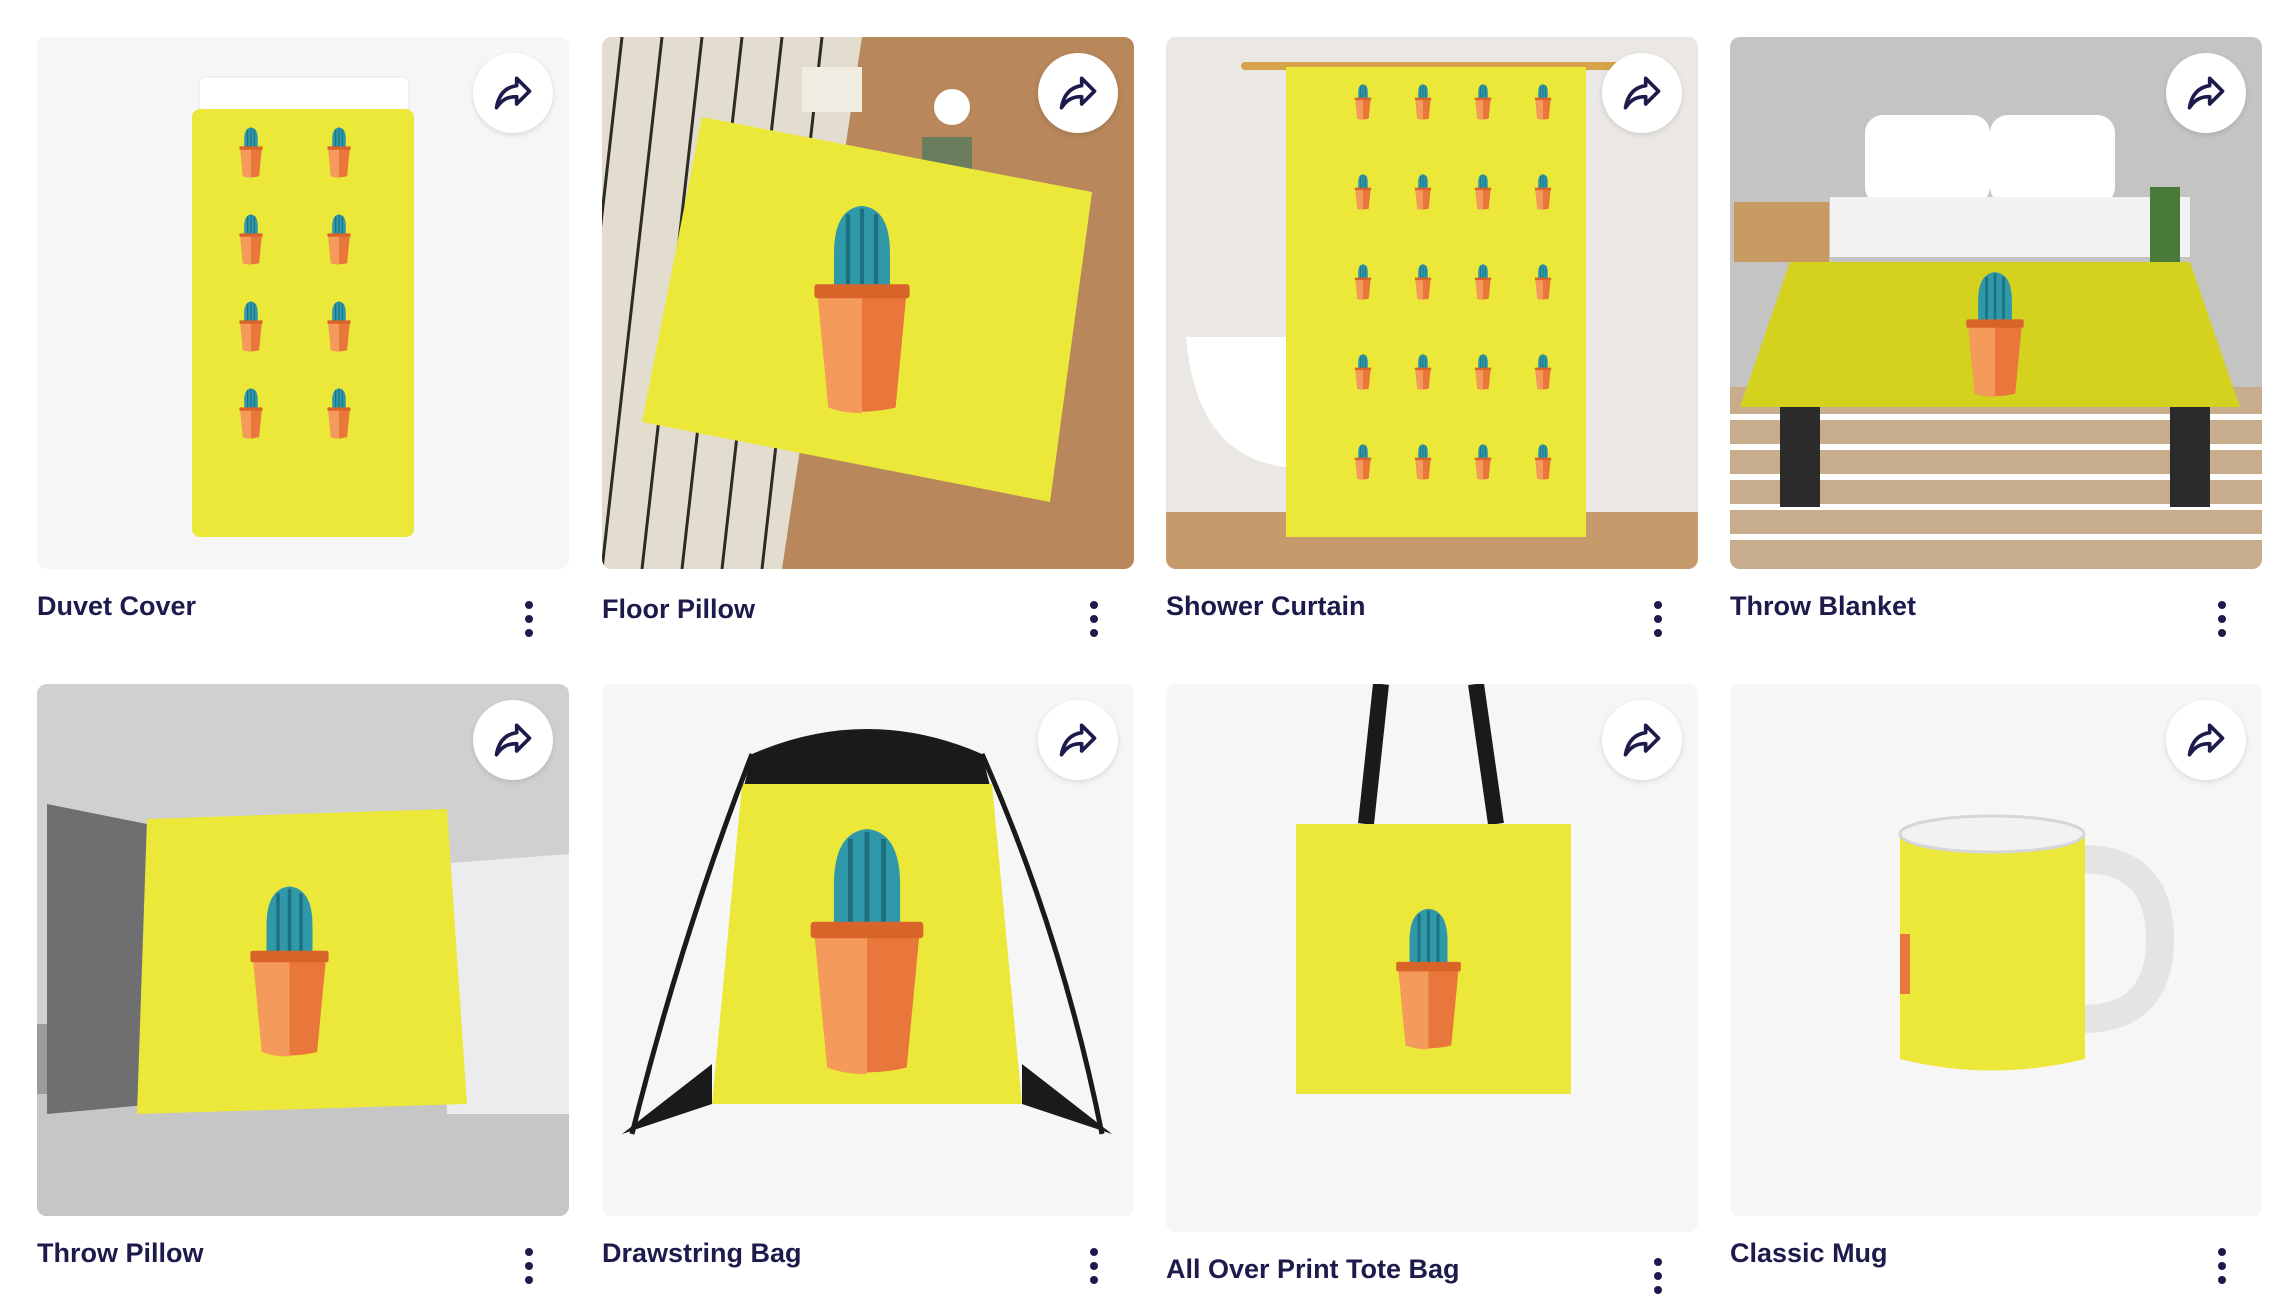  Describe the element at coordinates (1313, 1269) in the screenshot. I see `product-title: All Over Print Tote Bag` at that location.